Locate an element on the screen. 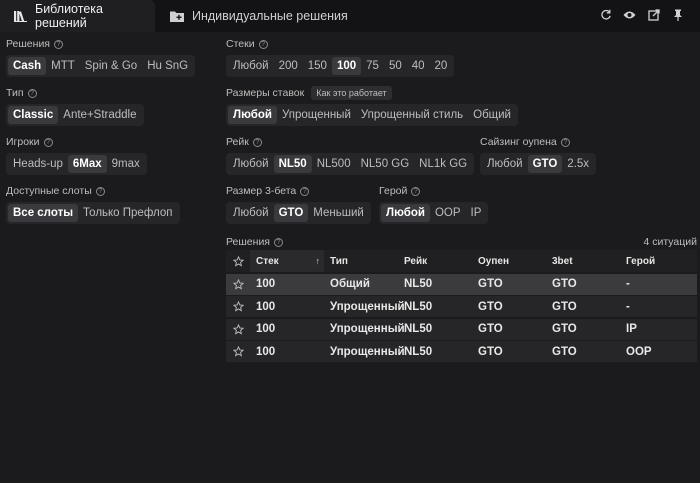 This screenshot has width=700, height=483. option-ip: IP is located at coordinates (476, 213).